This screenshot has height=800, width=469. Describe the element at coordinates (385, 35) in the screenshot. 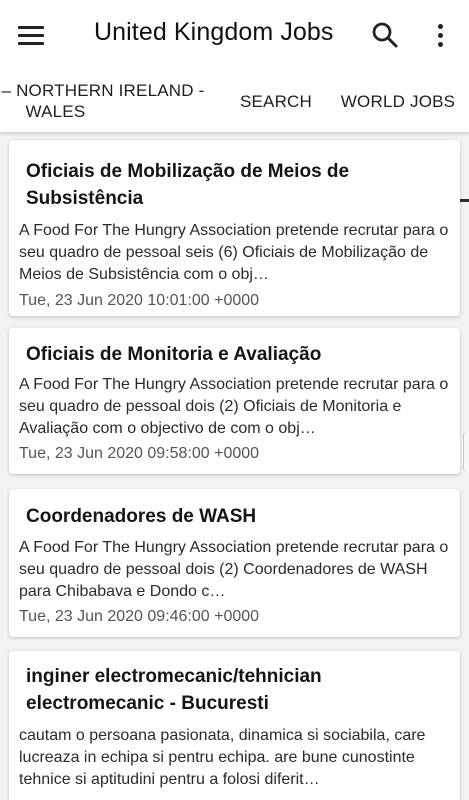

I see `search-icon` at that location.